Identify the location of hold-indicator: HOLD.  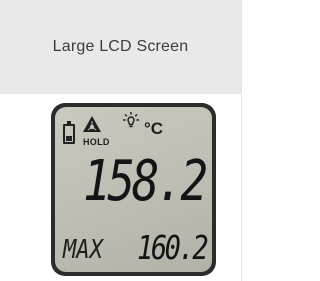
(96, 142).